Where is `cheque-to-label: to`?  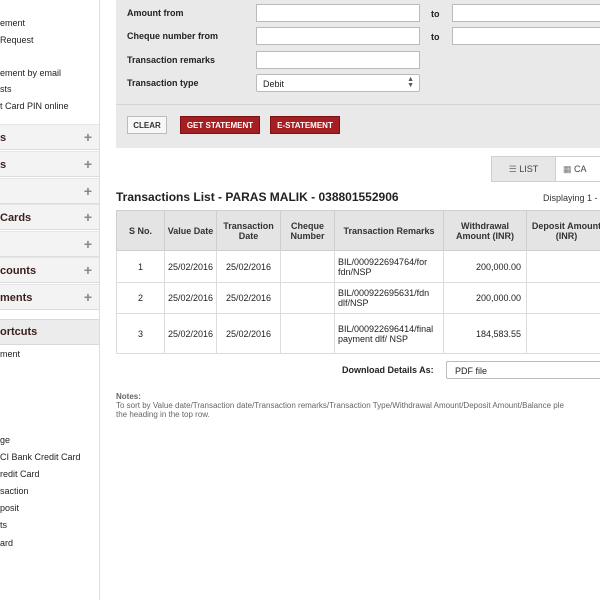
cheque-to-label: to is located at coordinates (435, 37).